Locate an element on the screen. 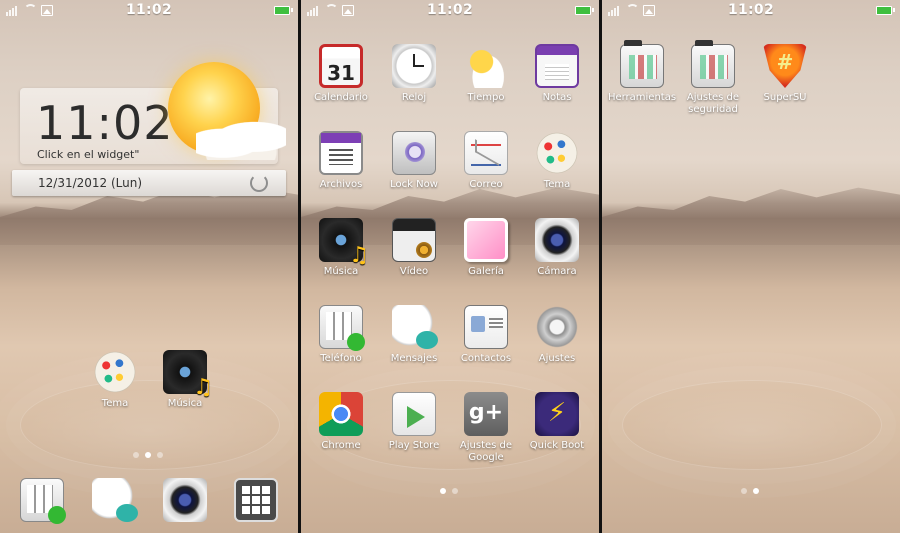 Image resolution: width=900 pixels, height=533 pixels. folder-herramientas: Herramientas is located at coordinates (642, 72).